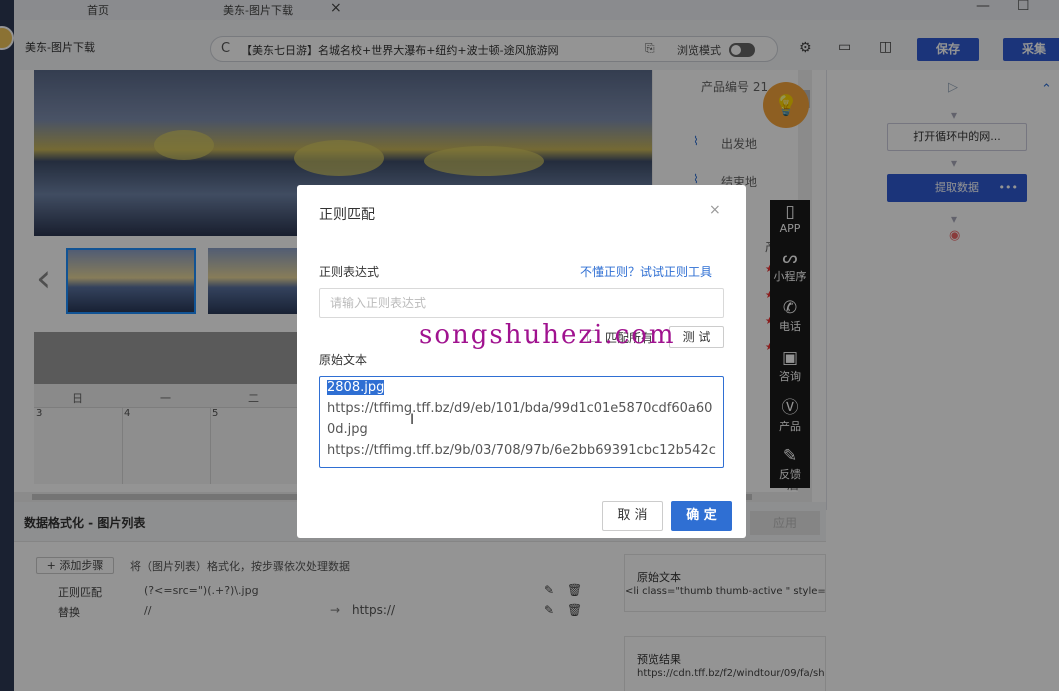 This screenshot has height=691, width=1059. What do you see at coordinates (701, 516) in the screenshot?
I see `confirm-button: 确 定` at bounding box center [701, 516].